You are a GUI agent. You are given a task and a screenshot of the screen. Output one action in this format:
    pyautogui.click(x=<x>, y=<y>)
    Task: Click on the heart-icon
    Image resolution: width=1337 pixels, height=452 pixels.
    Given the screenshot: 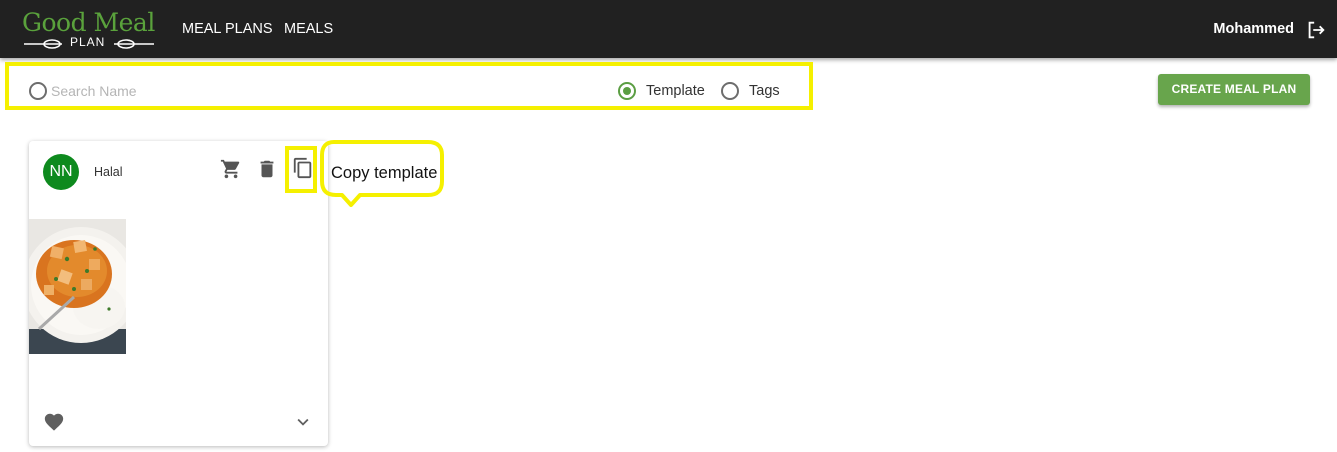 What is the action you would take?
    pyautogui.click(x=54, y=422)
    